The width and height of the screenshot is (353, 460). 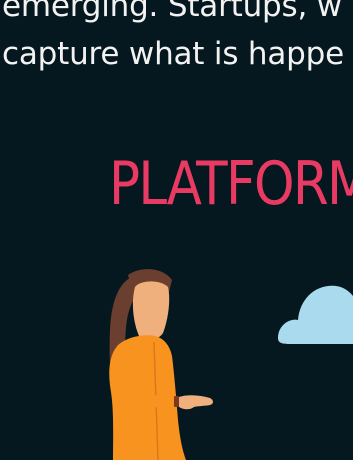 What do you see at coordinates (196, 402) in the screenshot?
I see `hand` at bounding box center [196, 402].